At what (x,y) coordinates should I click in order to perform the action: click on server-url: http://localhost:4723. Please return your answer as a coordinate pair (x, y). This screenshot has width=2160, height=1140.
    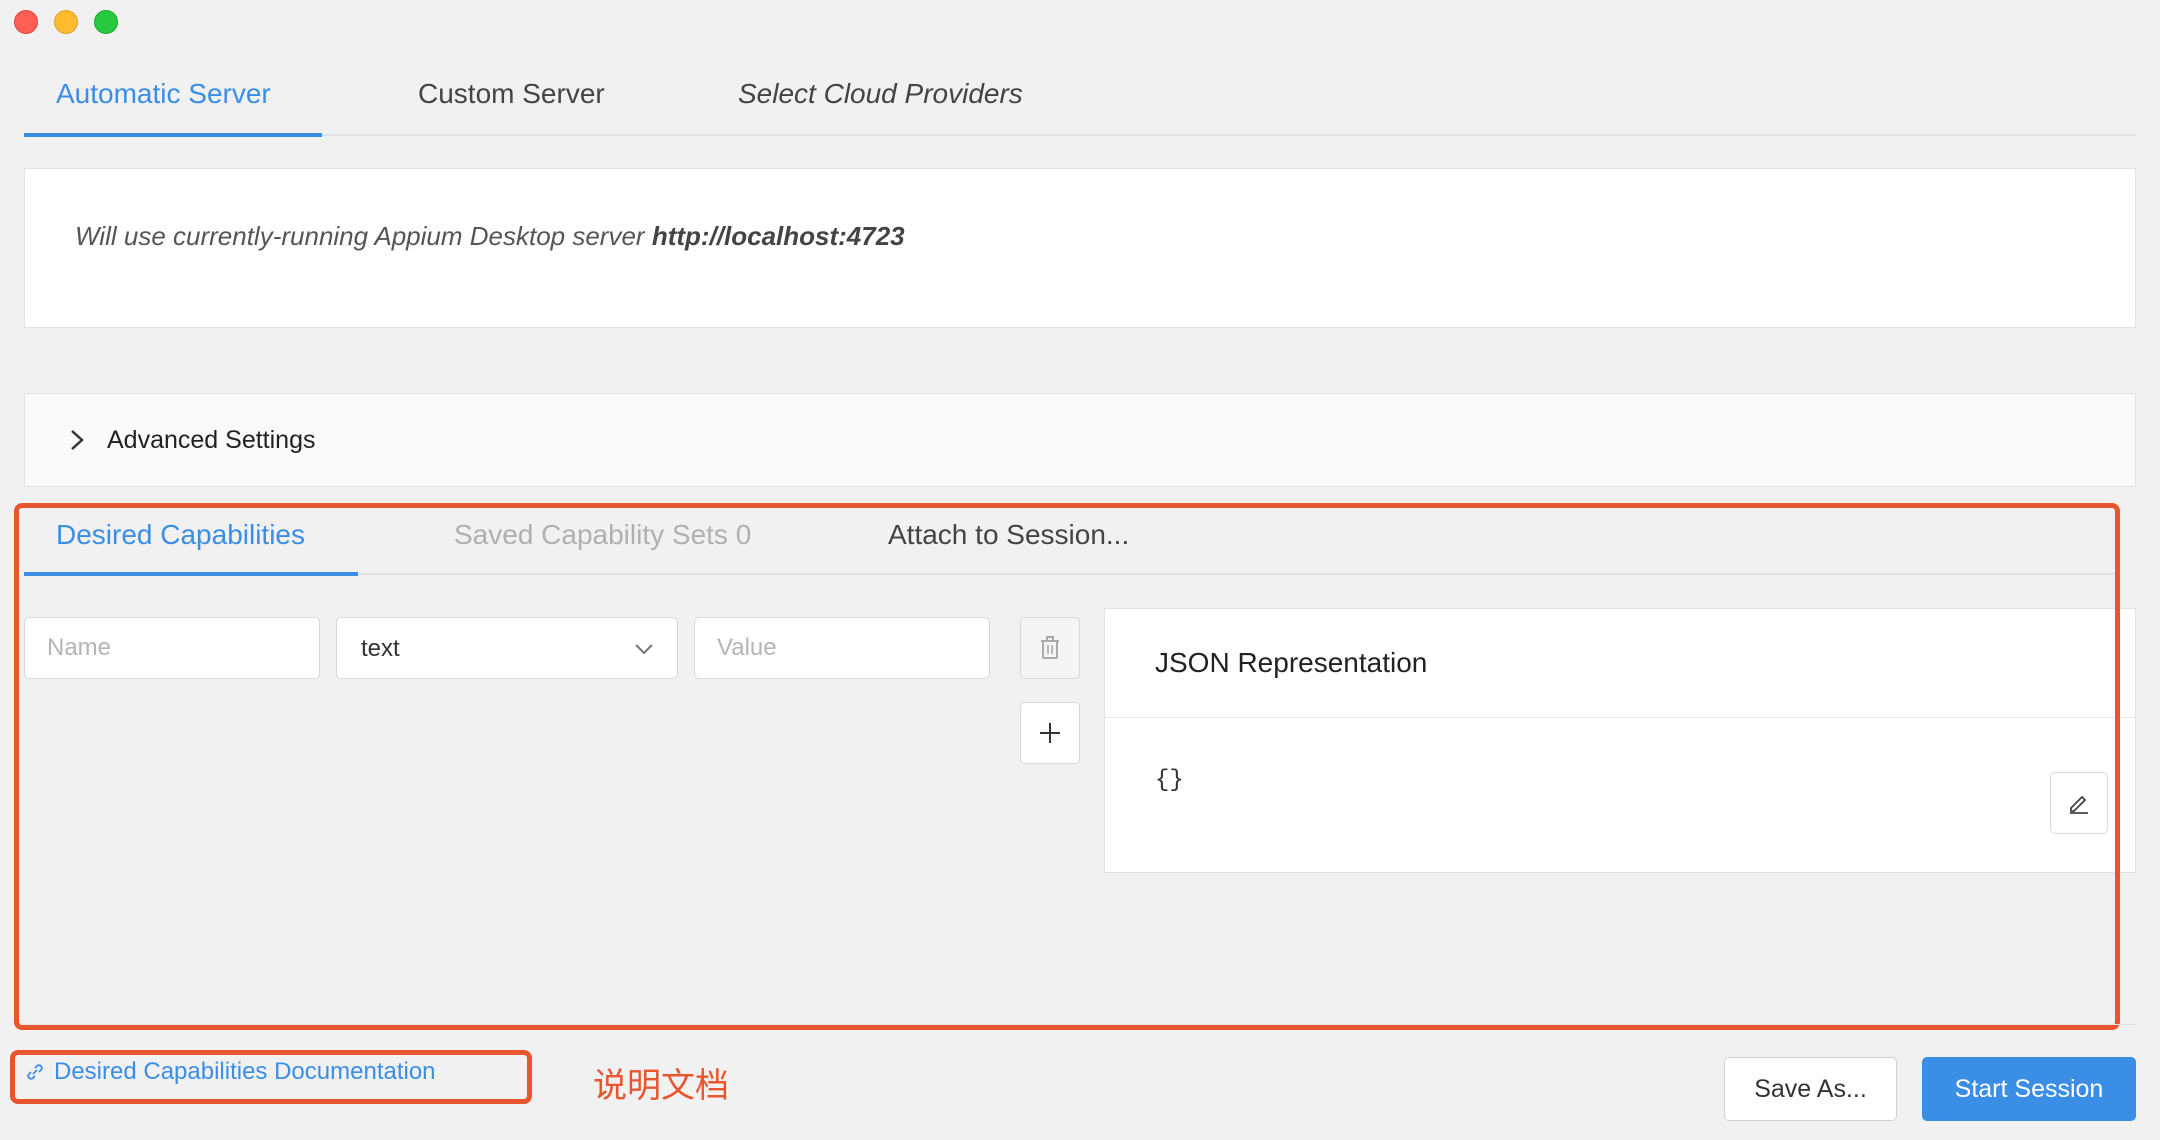
    Looking at the image, I should click on (778, 236).